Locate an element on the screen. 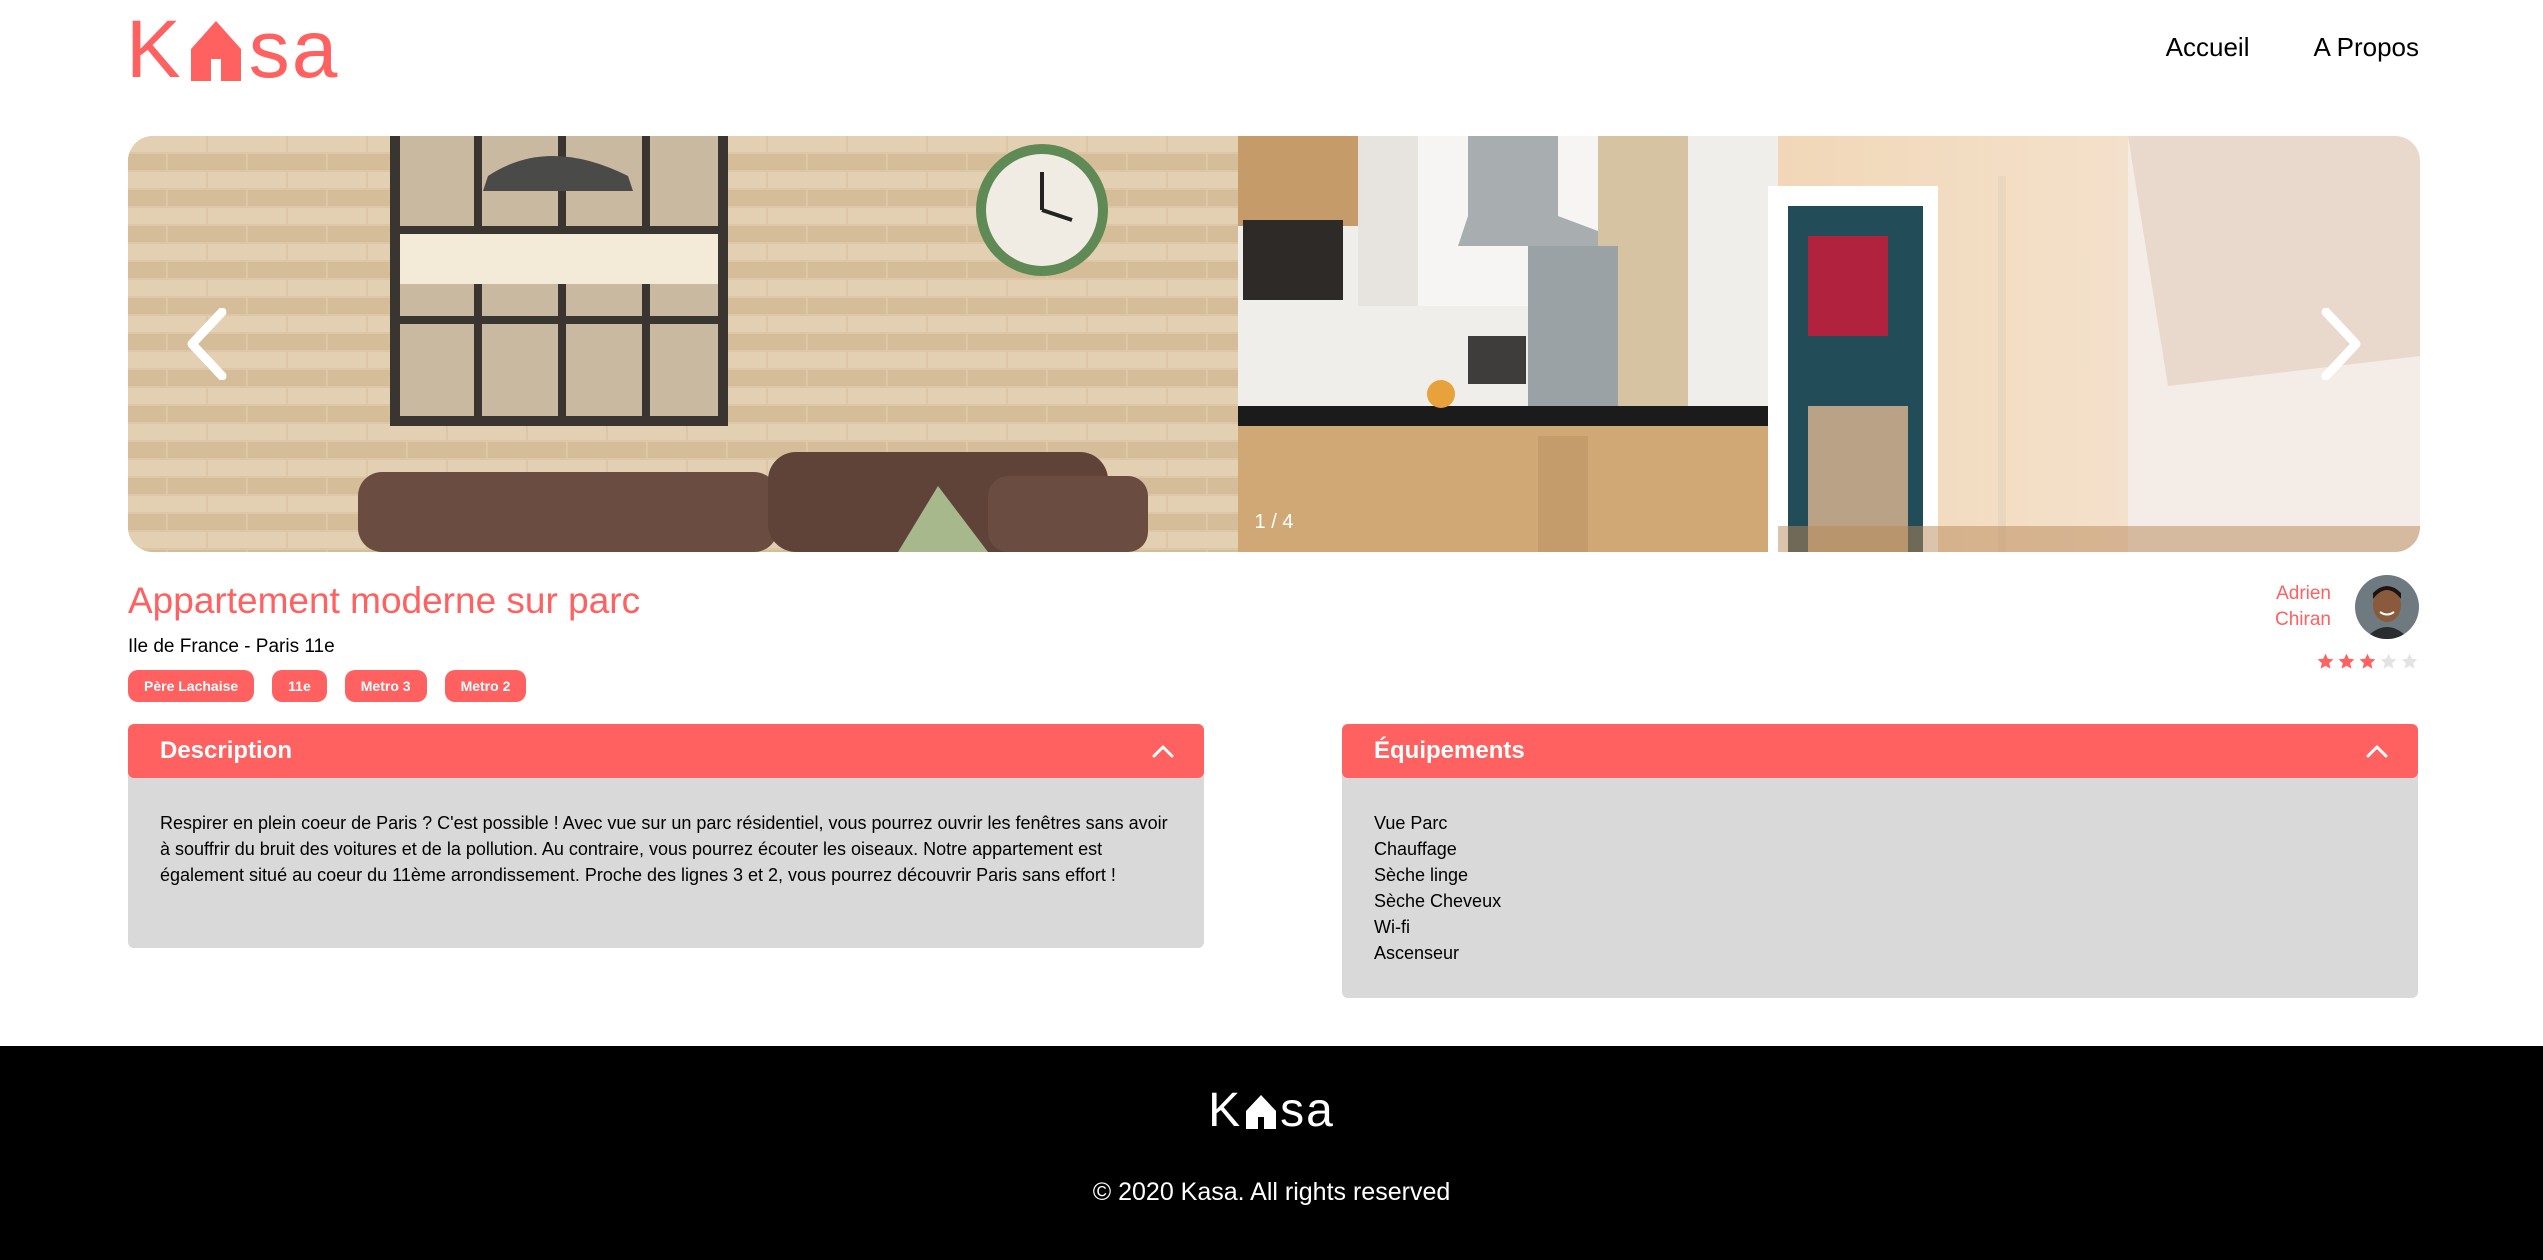  carousel-prev-button is located at coordinates (208, 344).